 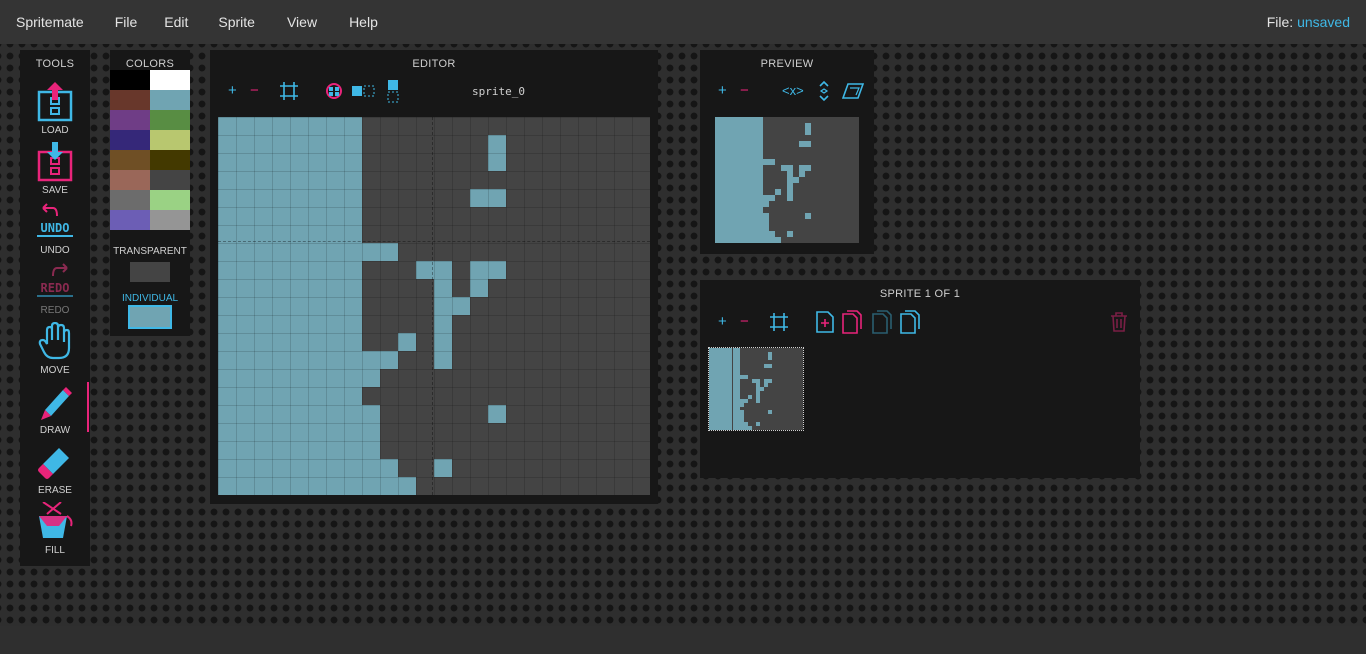 I want to click on zoom-in-button: +, so click(x=232, y=91).